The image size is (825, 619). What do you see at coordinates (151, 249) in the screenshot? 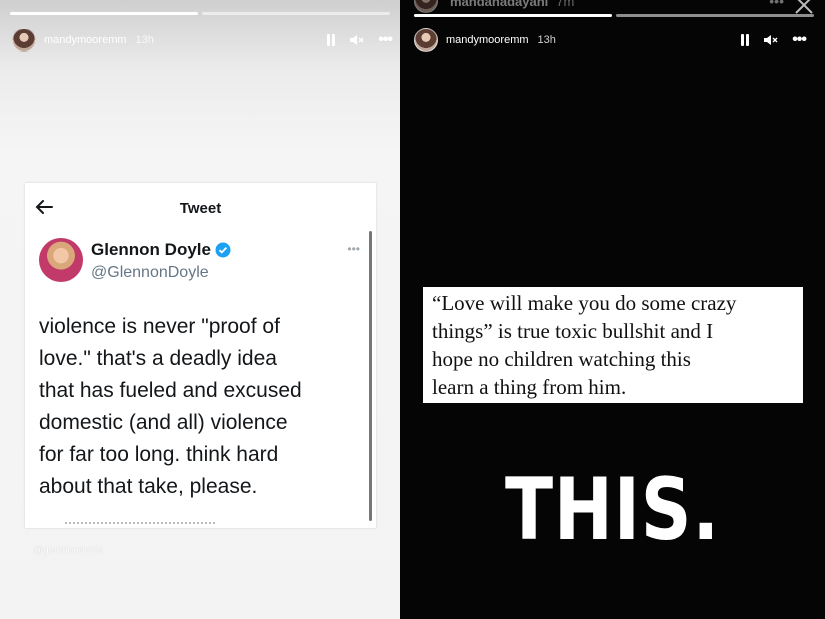
I see `tweet-author-name: Glennon Doyle` at bounding box center [151, 249].